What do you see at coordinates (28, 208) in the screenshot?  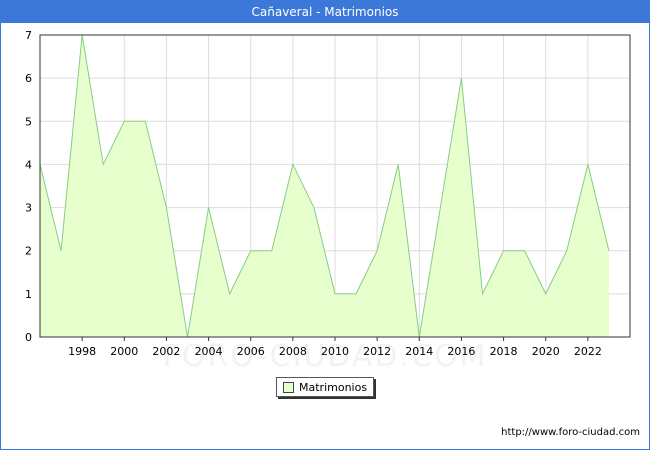 I see `y-tick-label: 3` at bounding box center [28, 208].